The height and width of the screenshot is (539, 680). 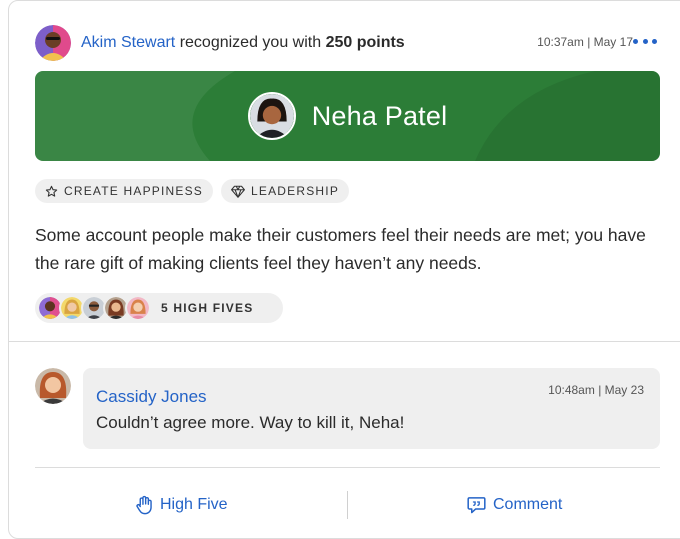 What do you see at coordinates (128, 42) in the screenshot?
I see `sender-name-link: Akim Stewart` at bounding box center [128, 42].